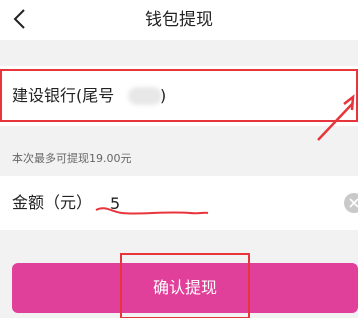  Describe the element at coordinates (351, 203) in the screenshot. I see `clear-icon` at that location.